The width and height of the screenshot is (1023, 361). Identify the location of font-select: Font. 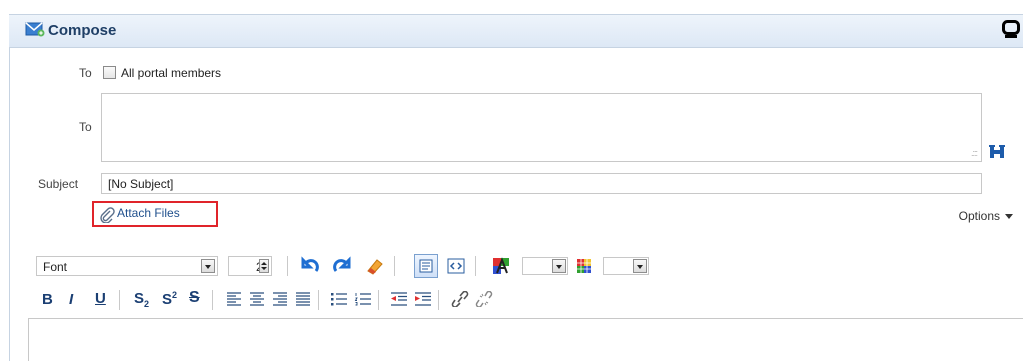
(127, 266).